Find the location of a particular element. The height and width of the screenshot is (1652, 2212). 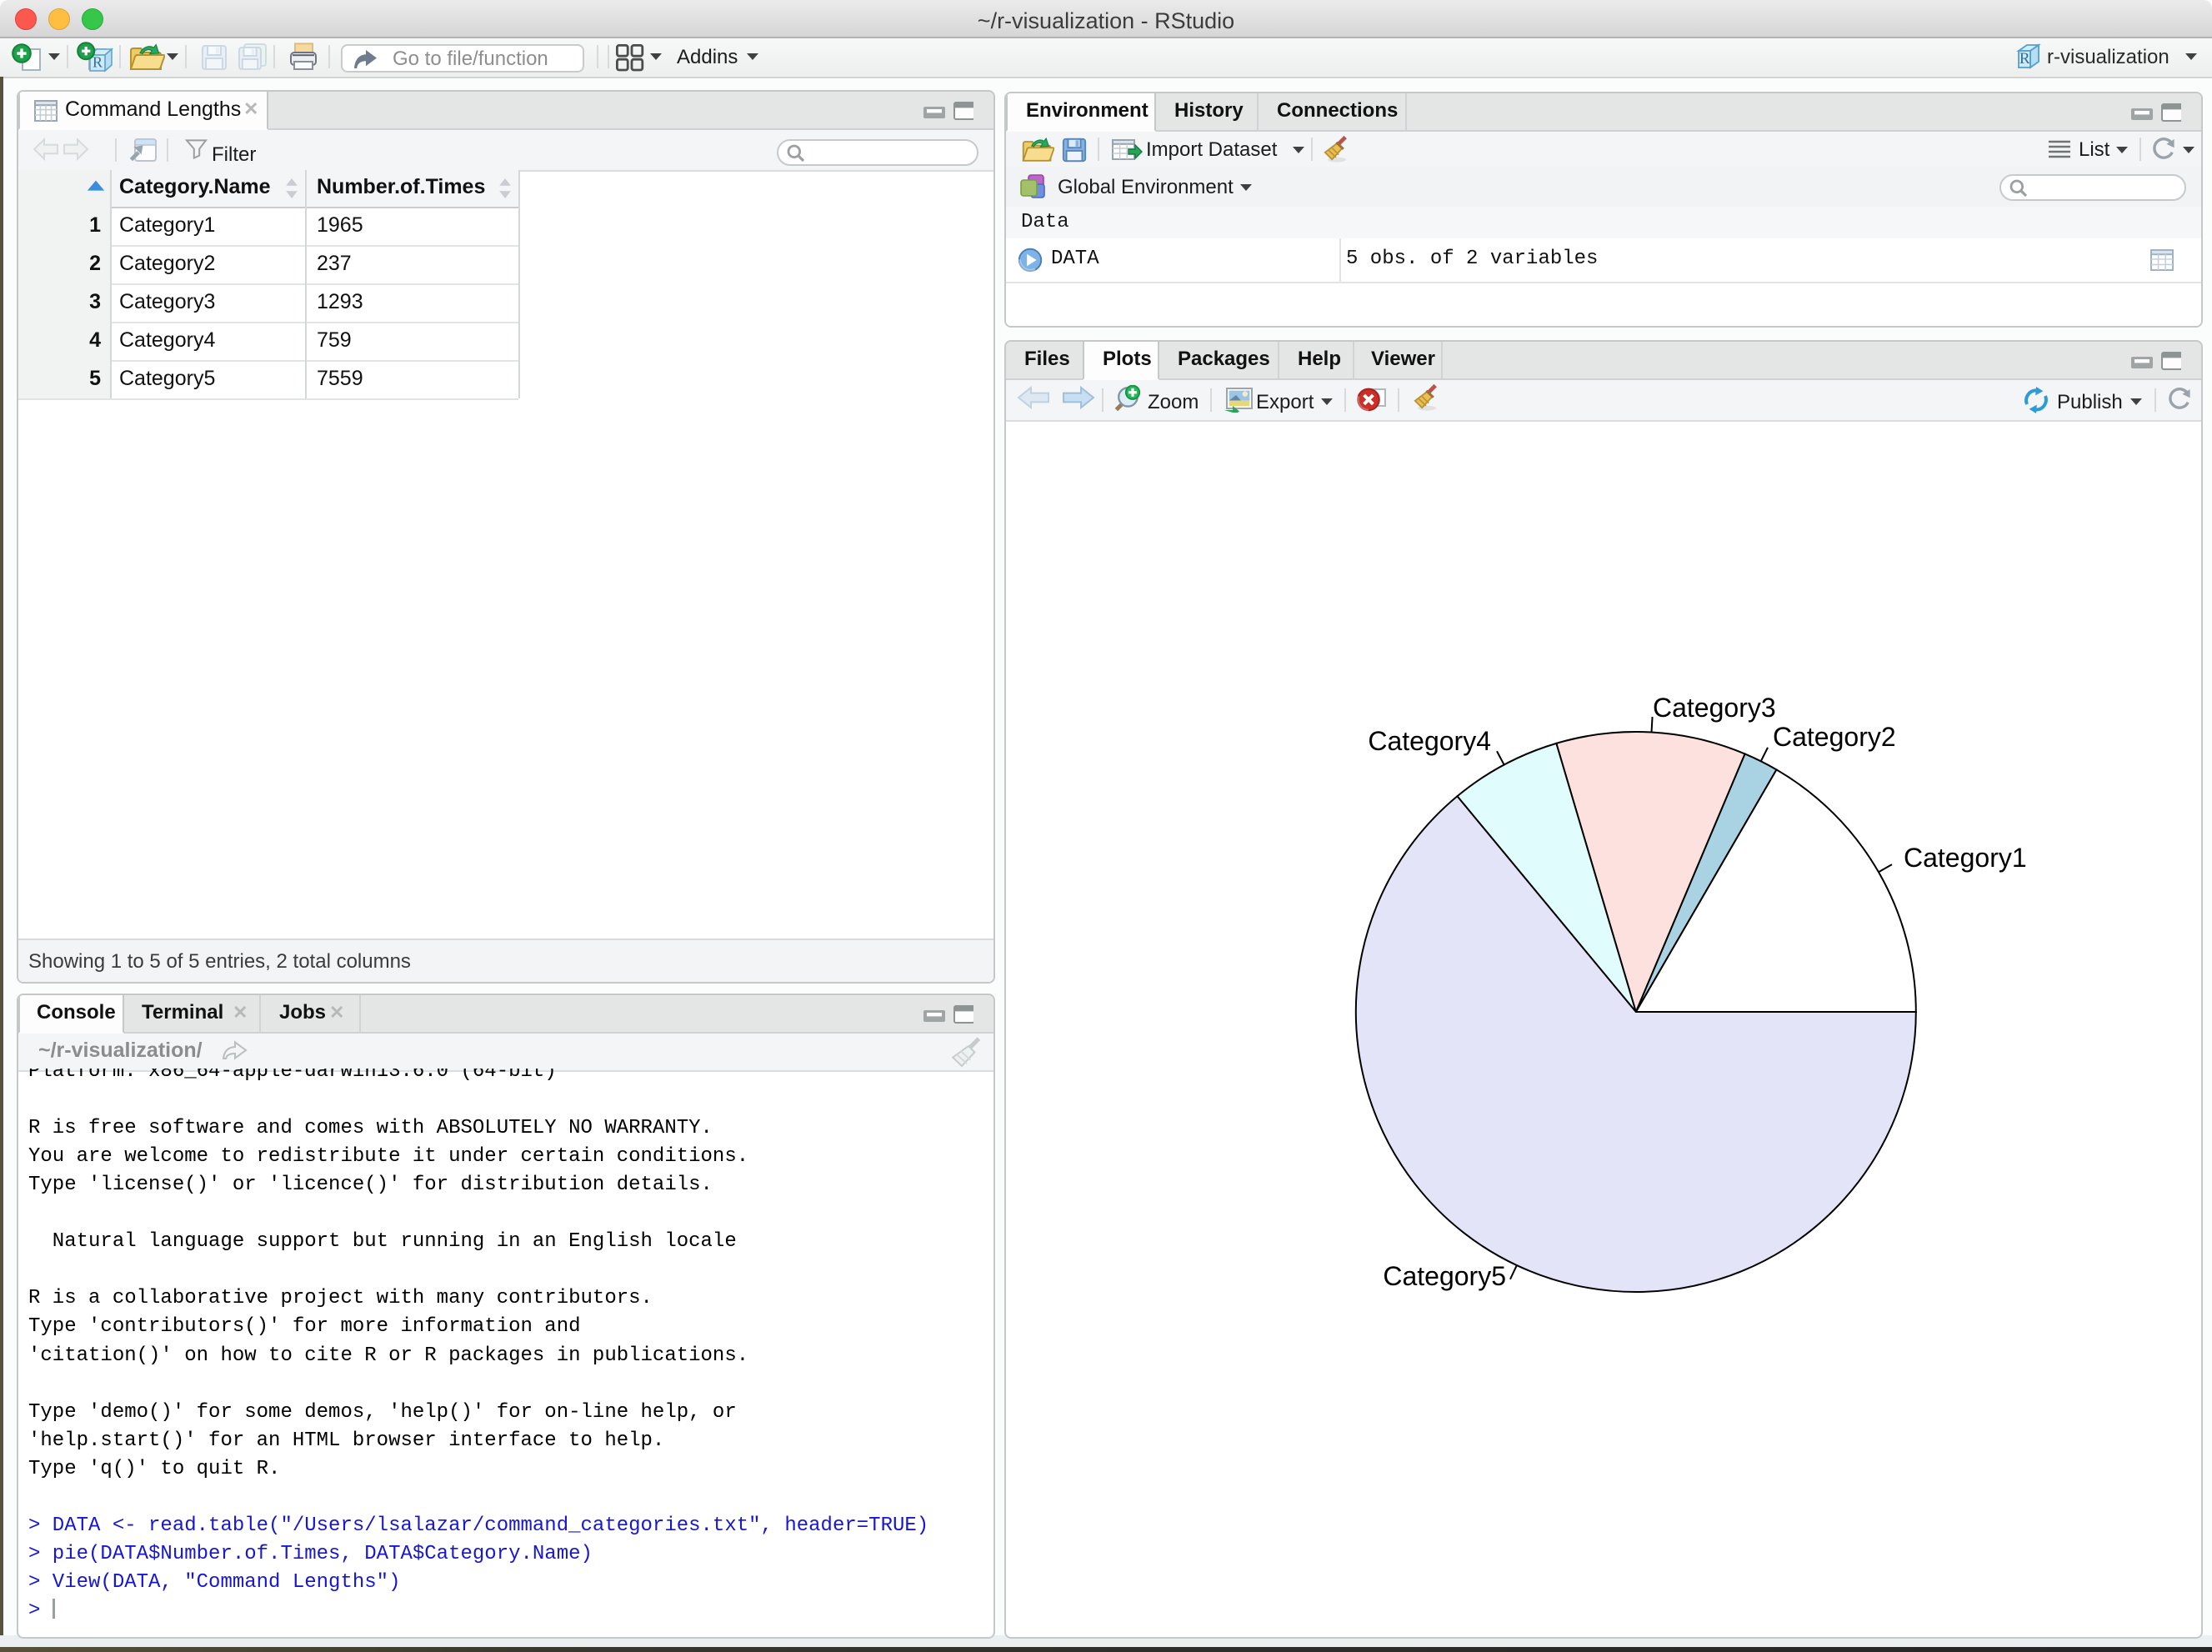

svg-text: Category2 is located at coordinates (1834, 737).